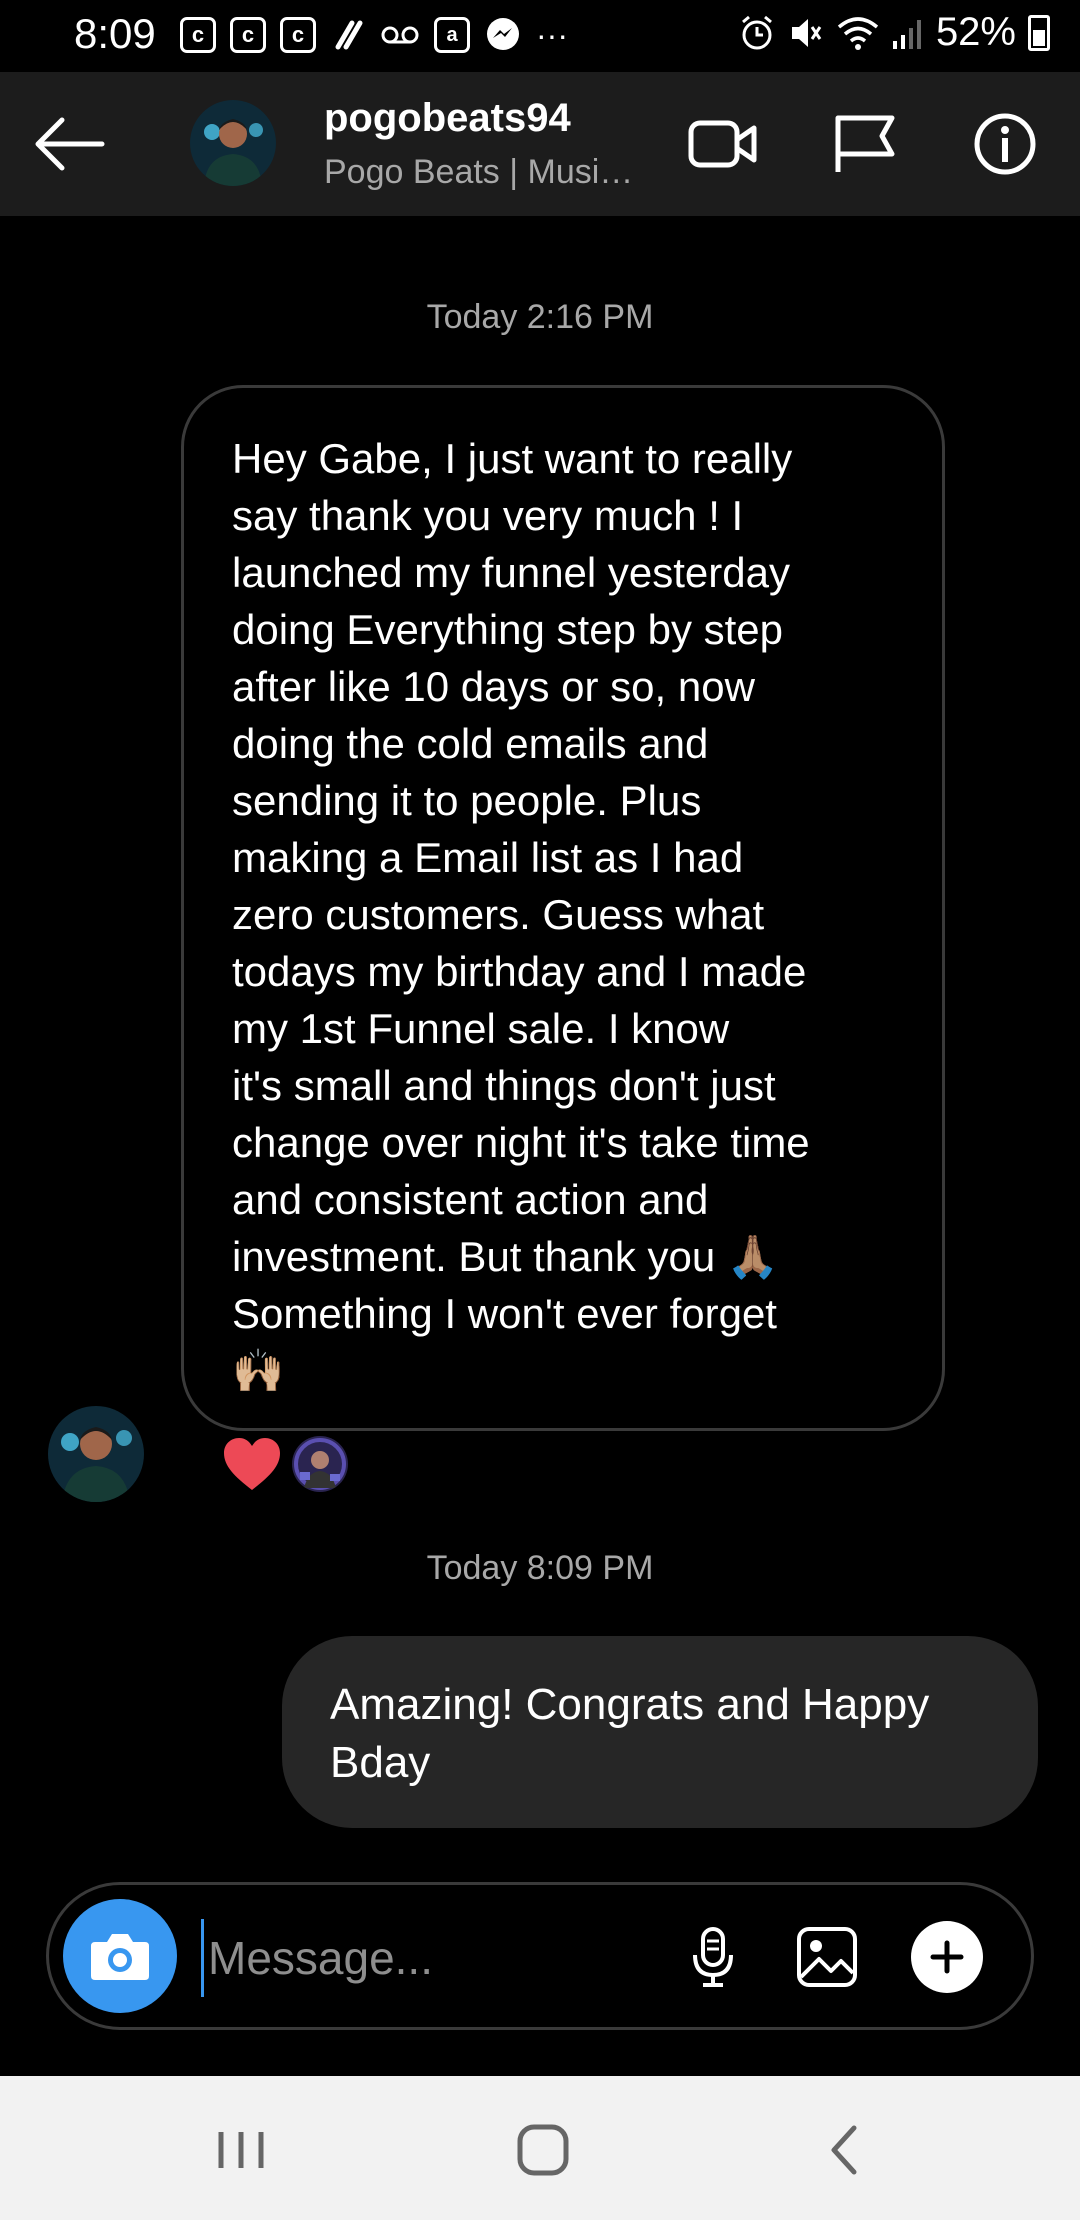 The height and width of the screenshot is (2220, 1080). What do you see at coordinates (493, 686) in the screenshot?
I see `message-line: after like 10 days or so, now` at bounding box center [493, 686].